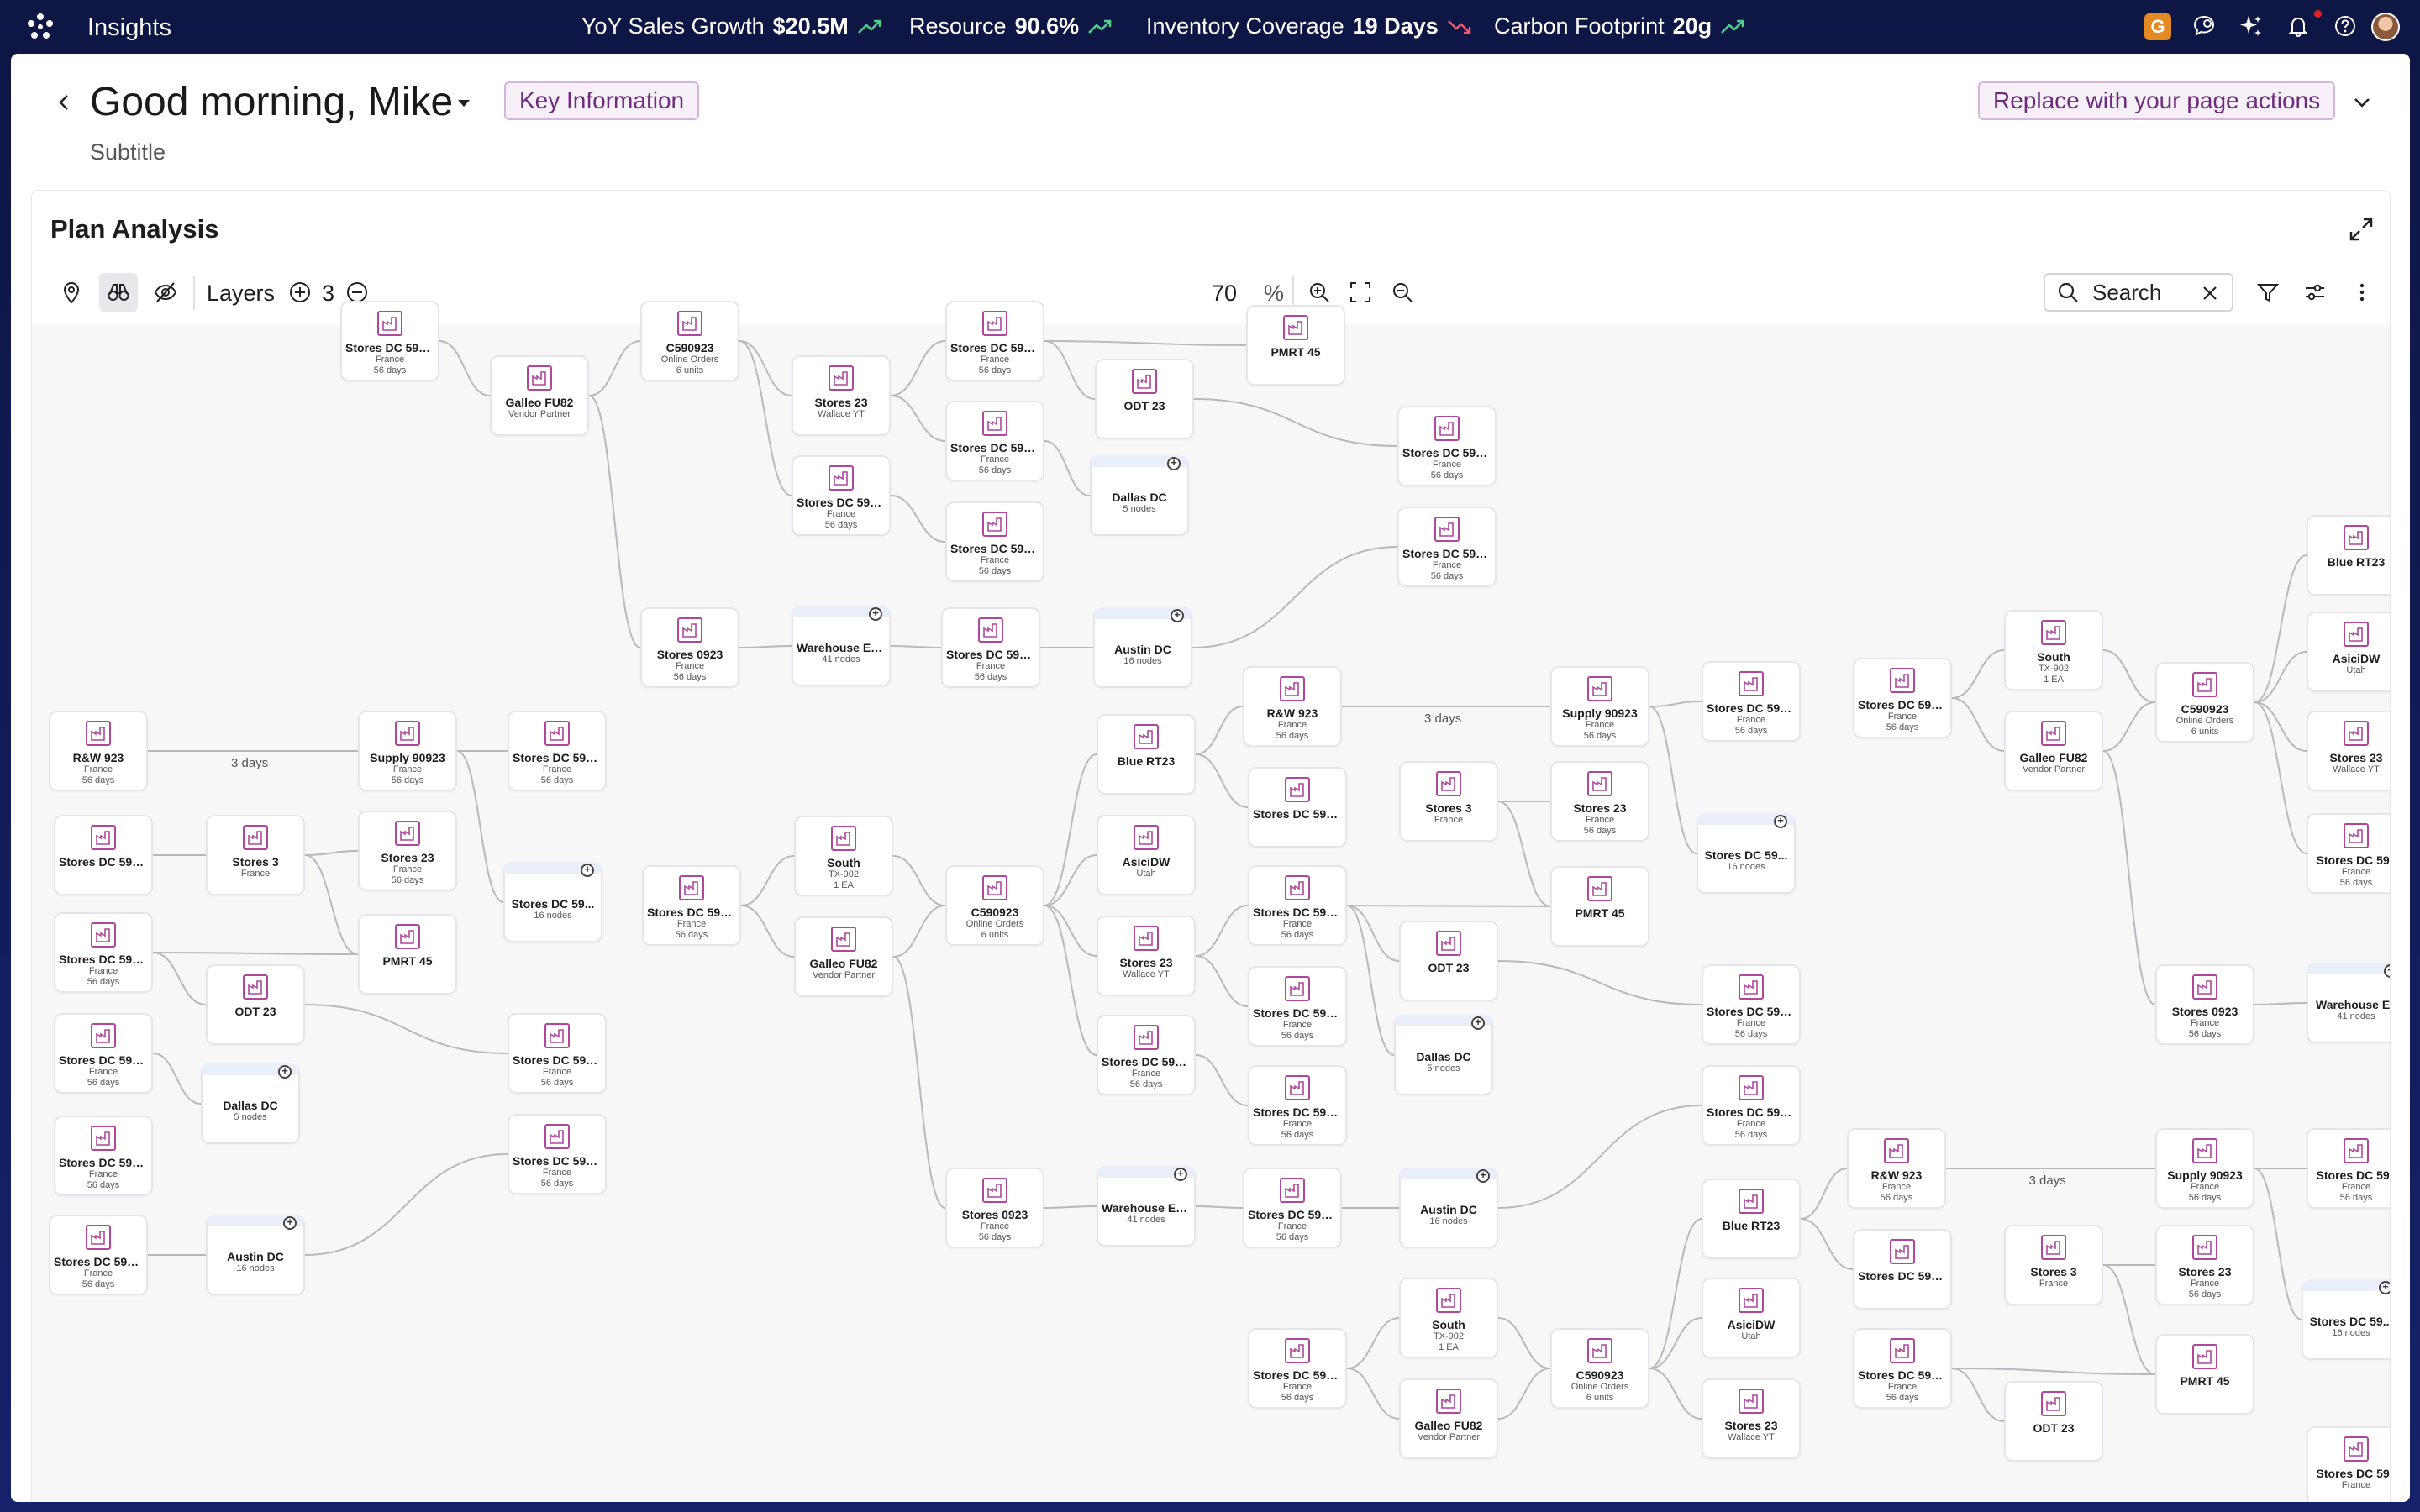  I want to click on settings-sliders-icon, so click(2315, 292).